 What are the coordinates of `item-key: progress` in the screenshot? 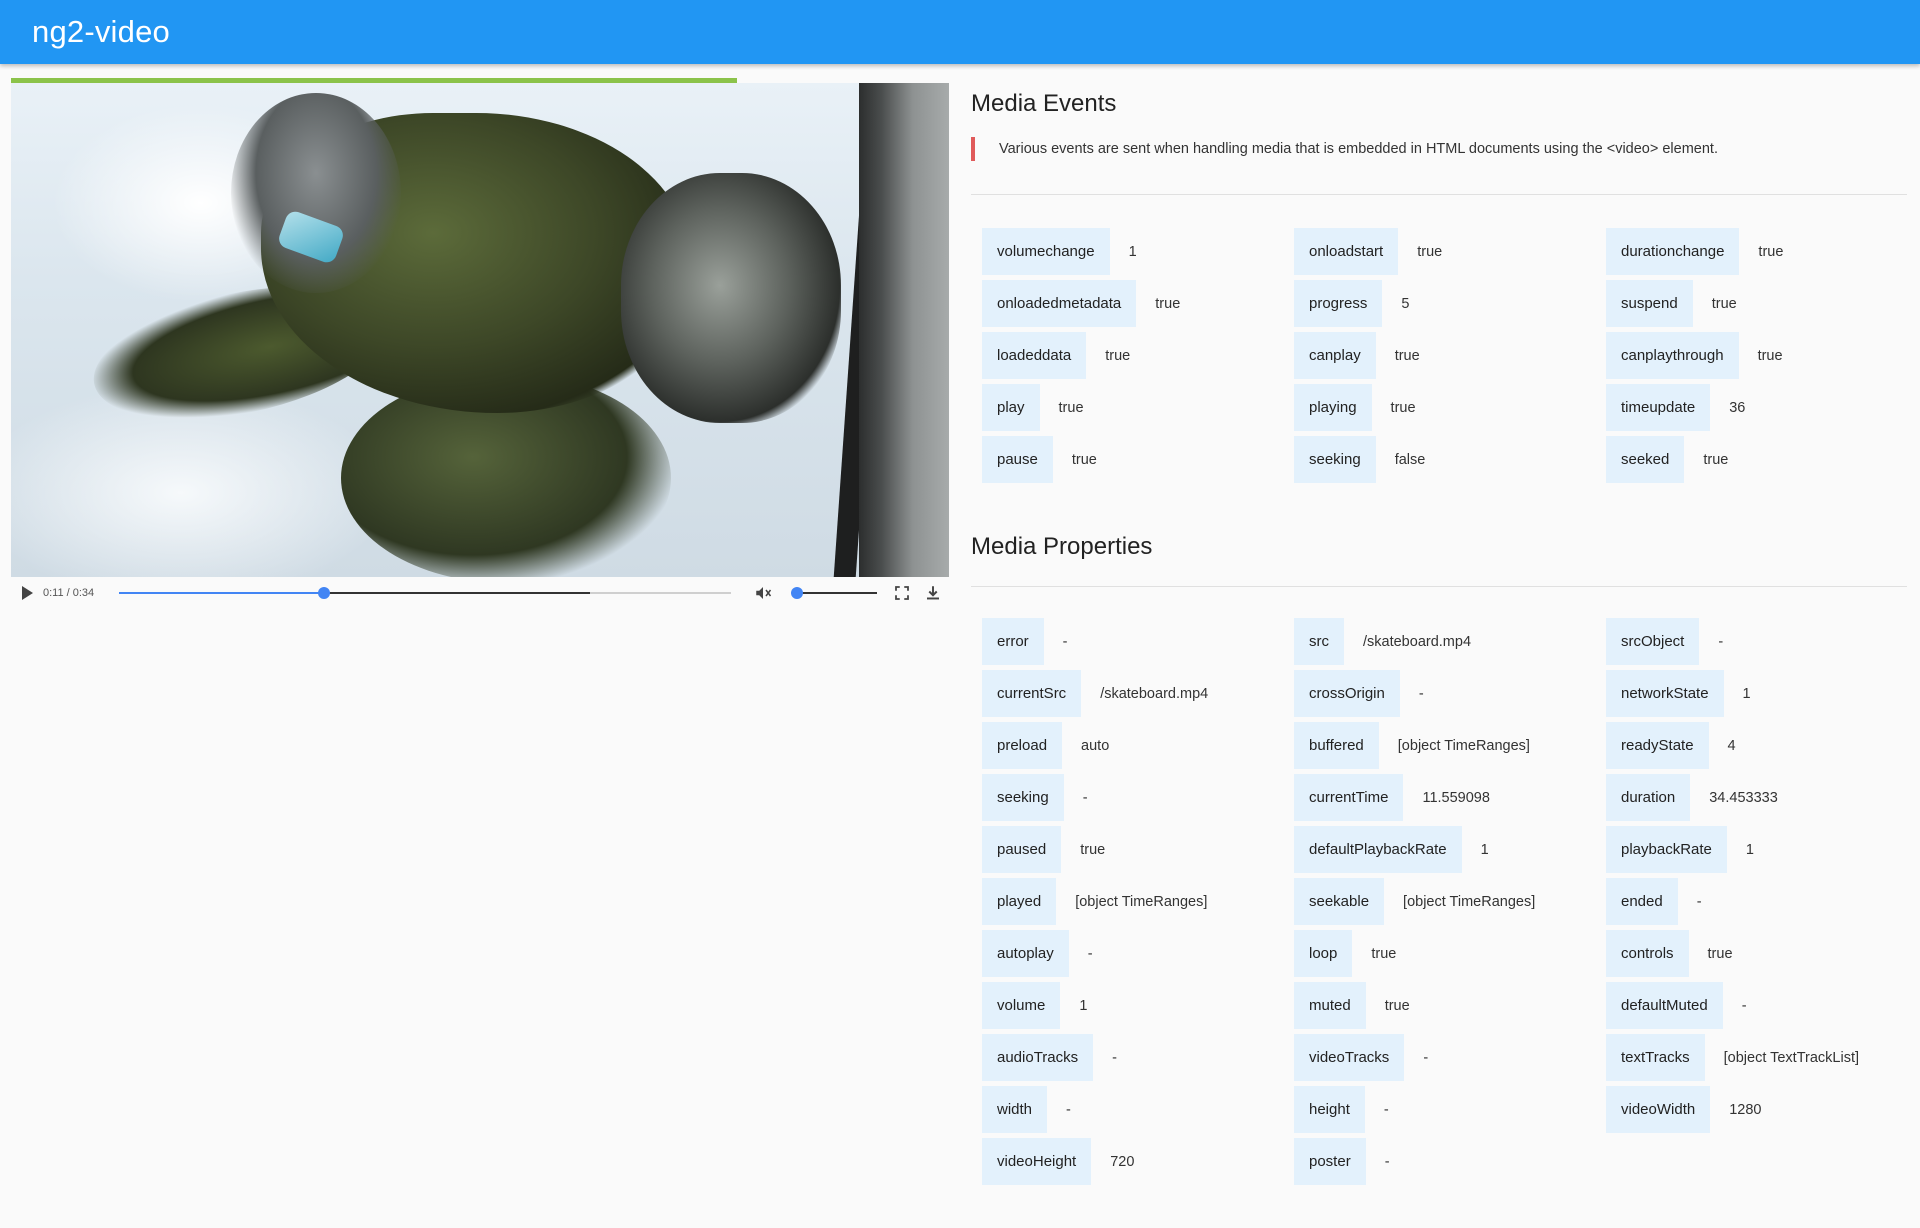 It's located at (1338, 303).